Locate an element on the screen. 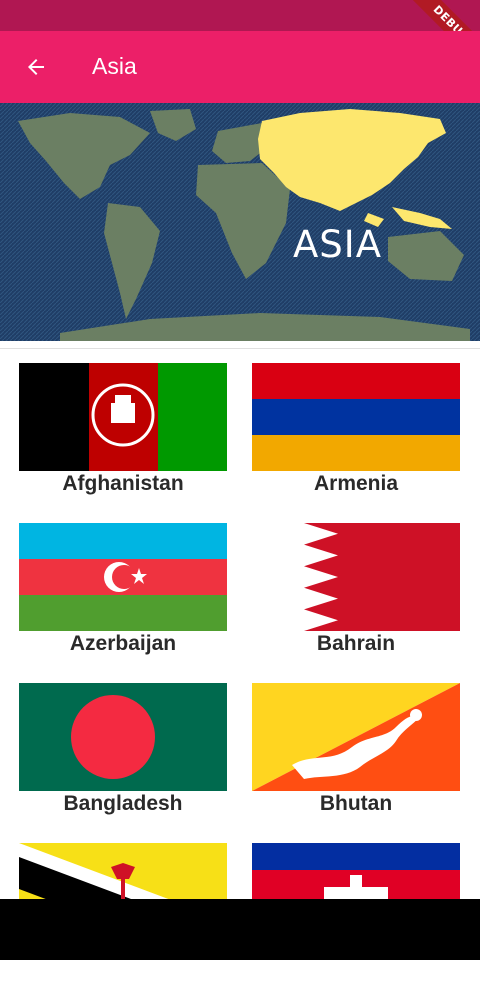 This screenshot has width=480, height=993. flag-afghanistan is located at coordinates (123, 417).